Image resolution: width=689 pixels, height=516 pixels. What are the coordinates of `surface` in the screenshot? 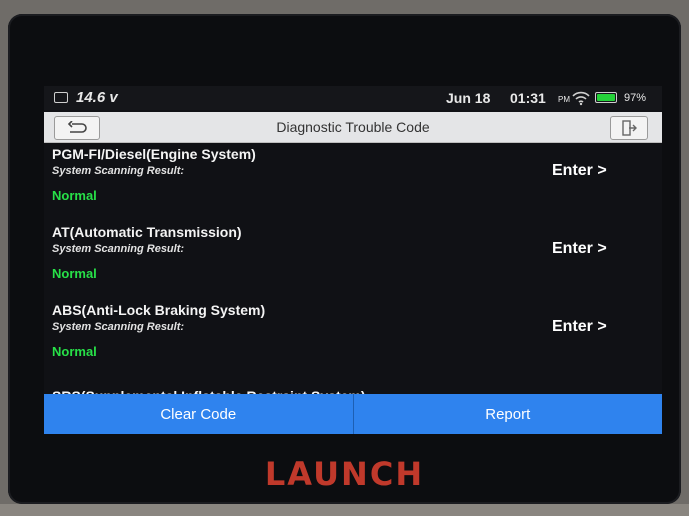 It's located at (344, 510).